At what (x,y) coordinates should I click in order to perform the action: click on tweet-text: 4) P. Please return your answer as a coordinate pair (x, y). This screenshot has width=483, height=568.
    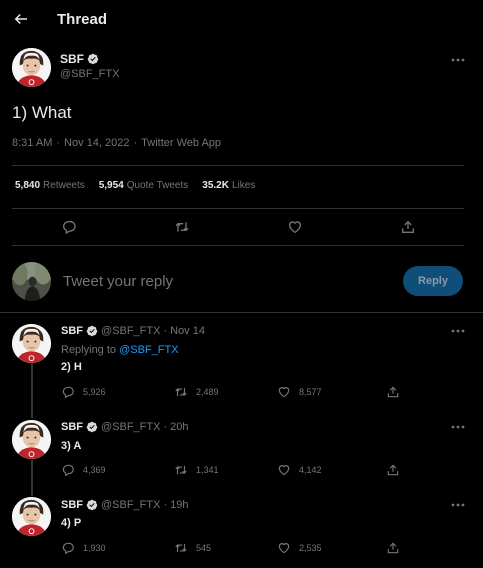
    Looking at the image, I should click on (71, 523).